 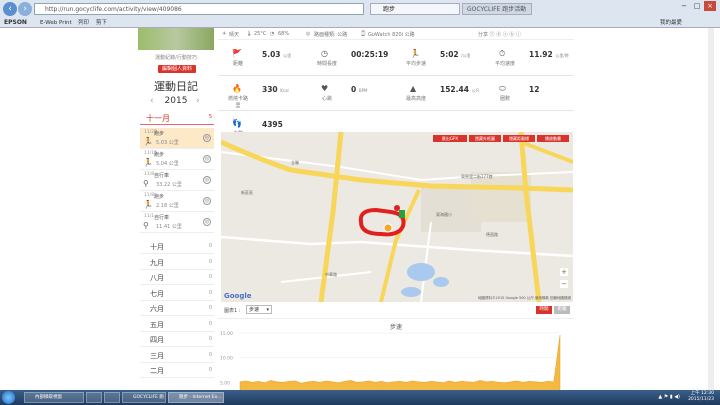 I want to click on stat-heart: ♥ 心跳 0 BPM, so click(x=351, y=92).